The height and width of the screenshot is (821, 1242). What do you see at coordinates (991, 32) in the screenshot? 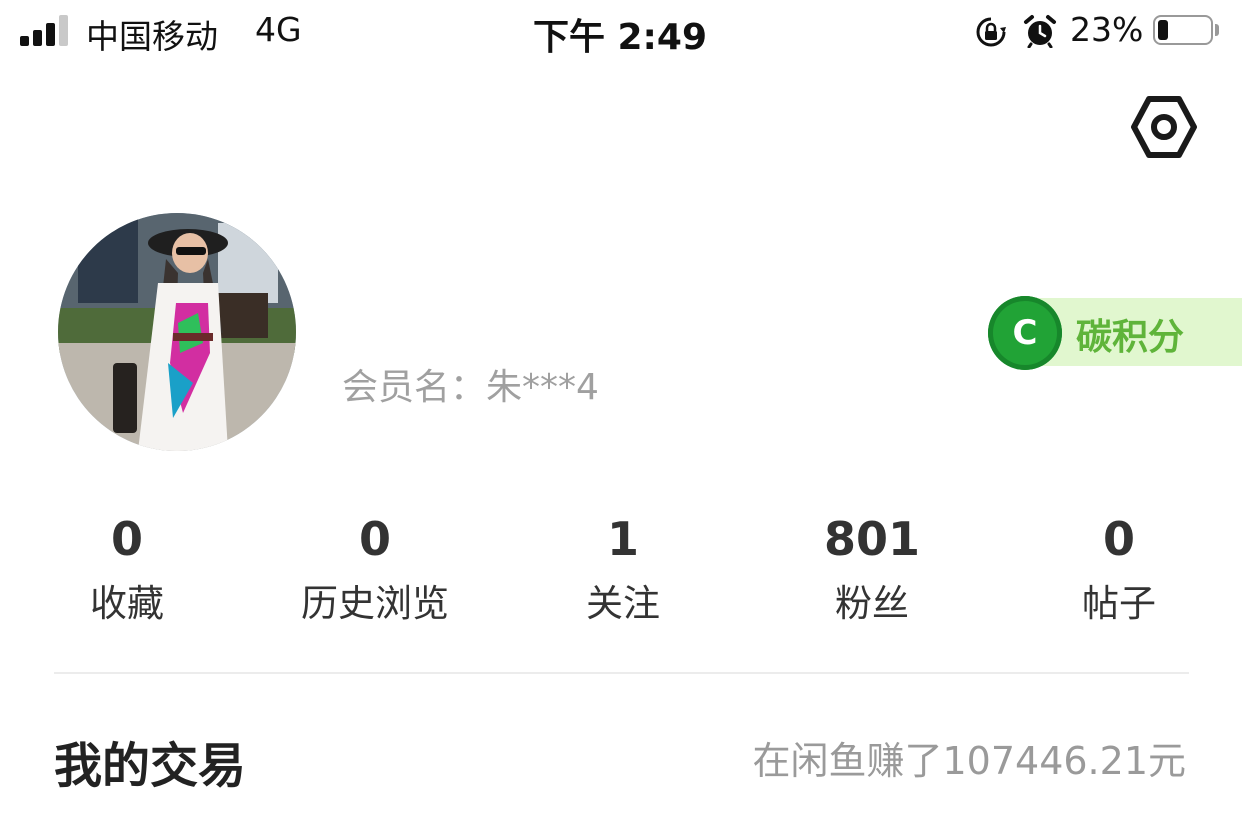
I see `rotation-lock-icon` at bounding box center [991, 32].